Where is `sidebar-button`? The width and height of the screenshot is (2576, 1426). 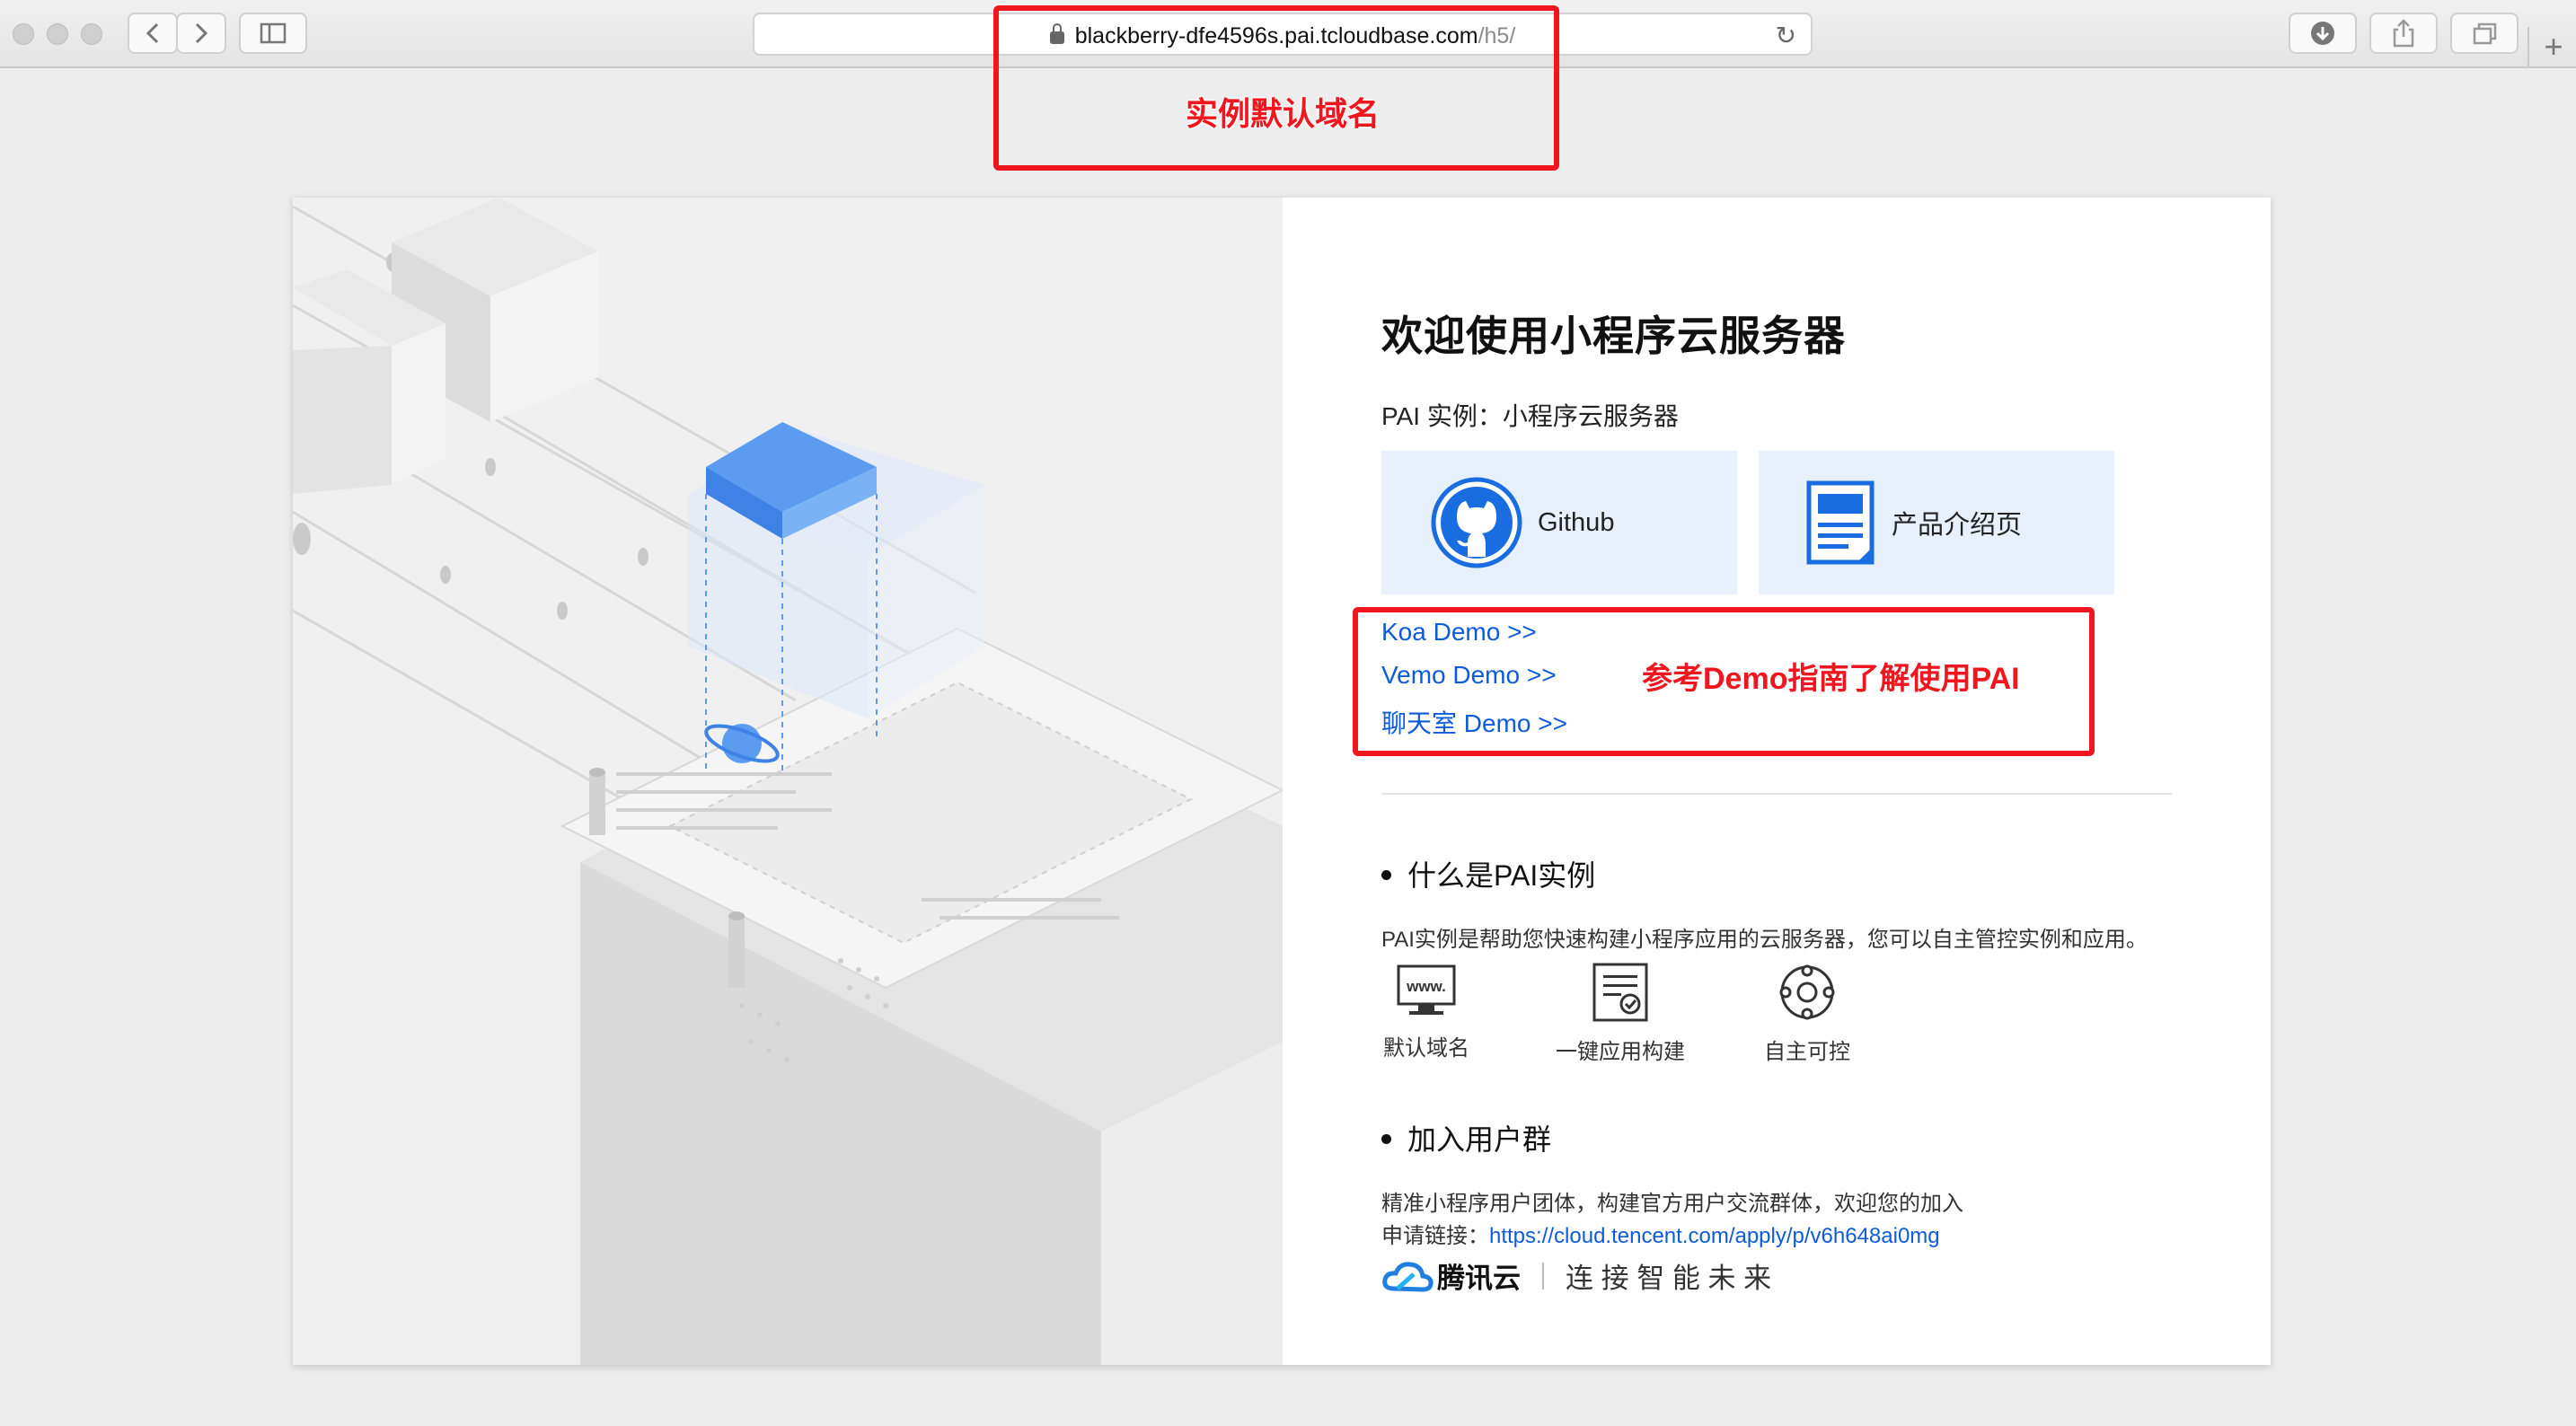 sidebar-button is located at coordinates (273, 33).